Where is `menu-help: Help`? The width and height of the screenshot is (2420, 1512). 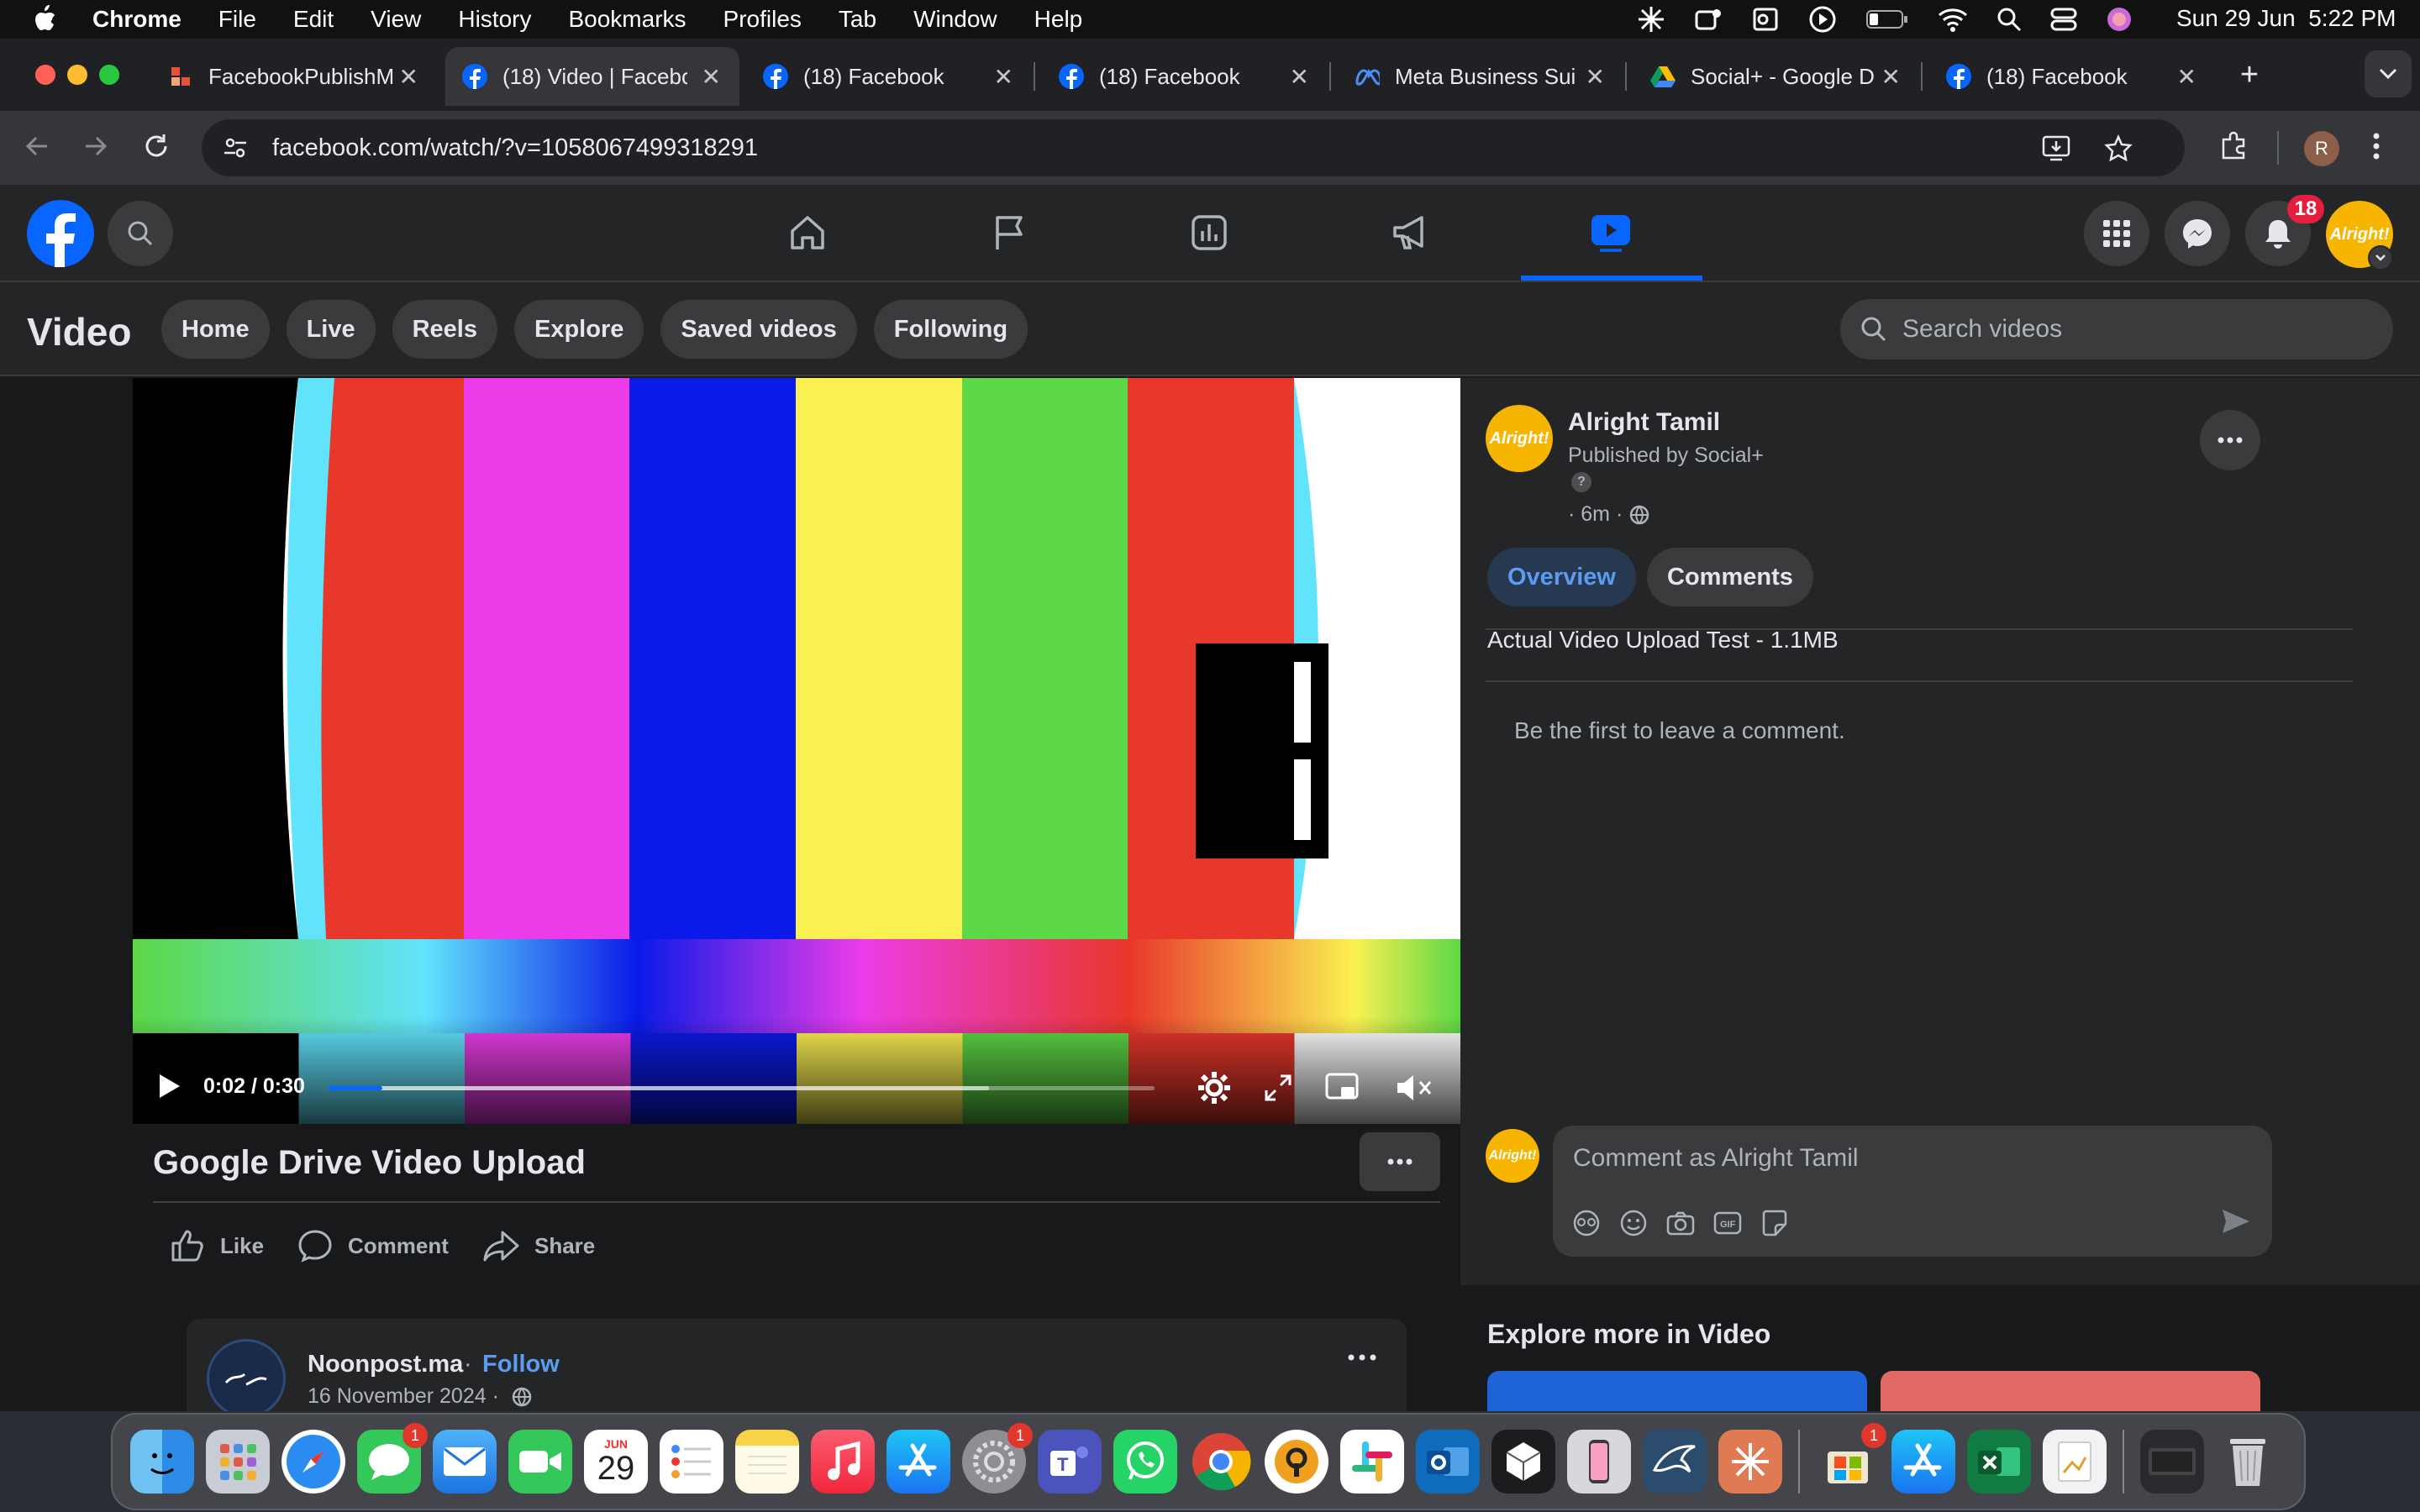 menu-help: Help is located at coordinates (1058, 19).